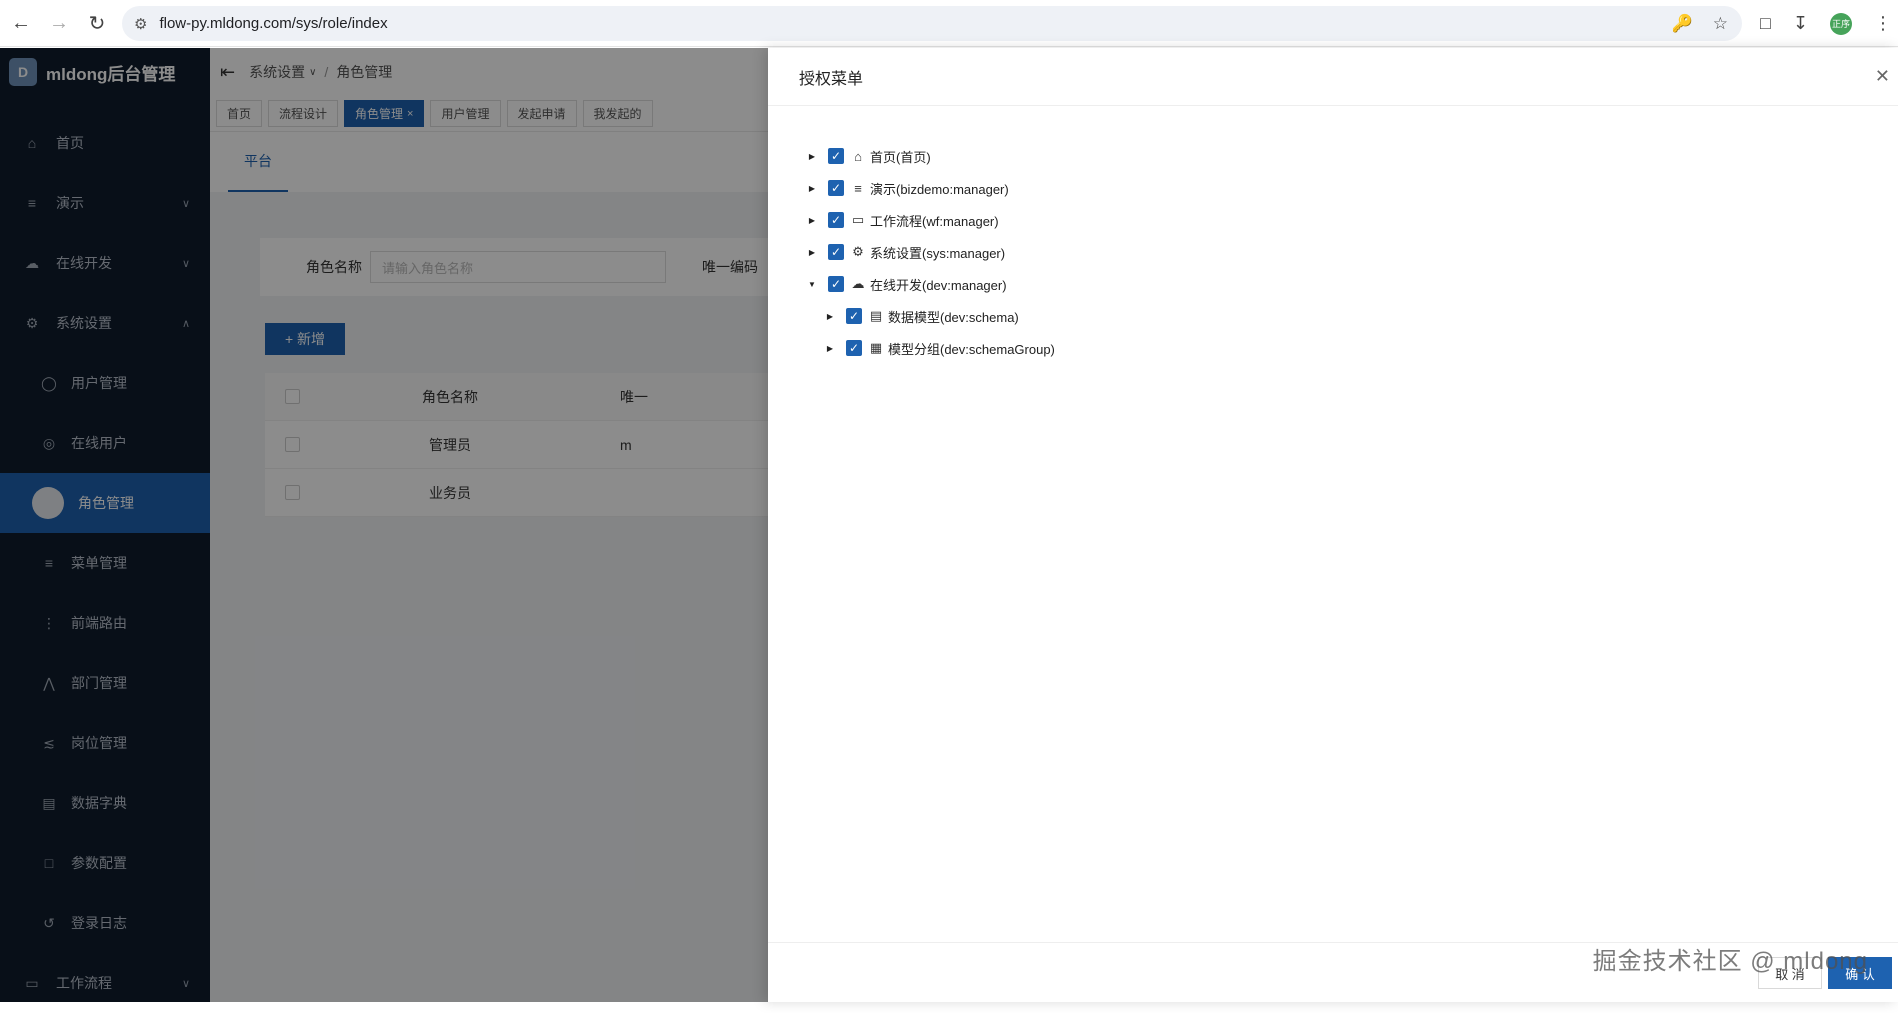 This screenshot has width=1898, height=1013. Describe the element at coordinates (876, 315) in the screenshot. I see `table-icon: ▤` at that location.